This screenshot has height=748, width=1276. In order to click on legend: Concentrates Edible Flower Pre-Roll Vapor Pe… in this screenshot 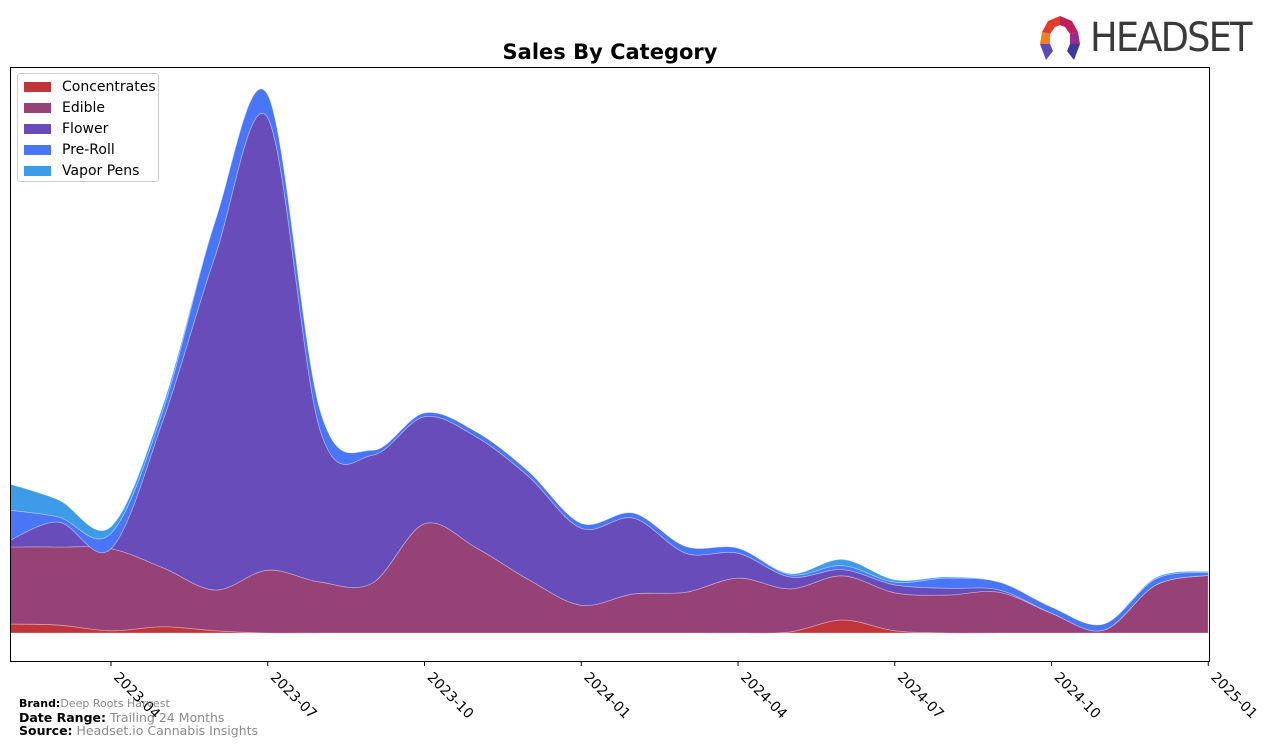, I will do `click(88, 127)`.